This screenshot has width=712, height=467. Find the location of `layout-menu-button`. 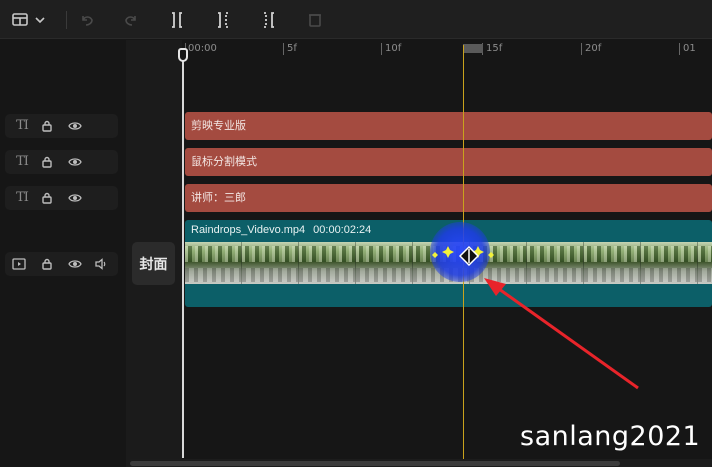

layout-menu-button is located at coordinates (29, 20).